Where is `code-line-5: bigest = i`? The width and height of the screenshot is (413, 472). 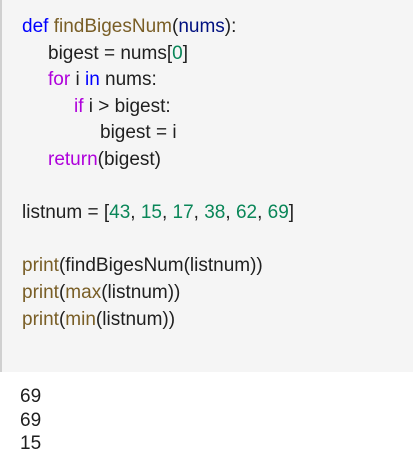 code-line-5: bigest = i is located at coordinates (158, 133).